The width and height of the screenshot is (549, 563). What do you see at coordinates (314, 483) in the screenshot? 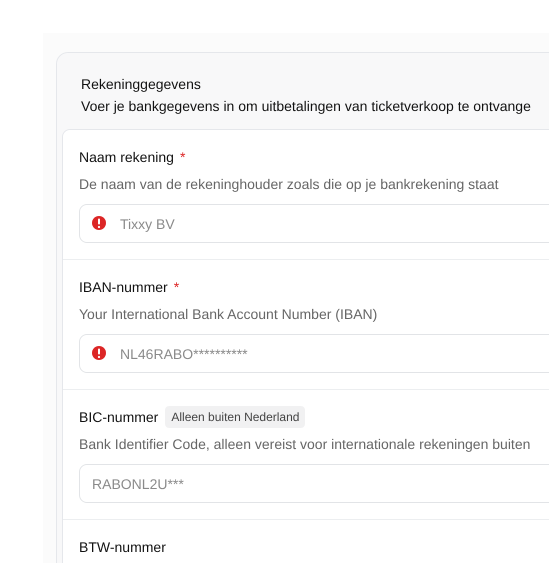
I see `text-field: RABONL2U***` at bounding box center [314, 483].